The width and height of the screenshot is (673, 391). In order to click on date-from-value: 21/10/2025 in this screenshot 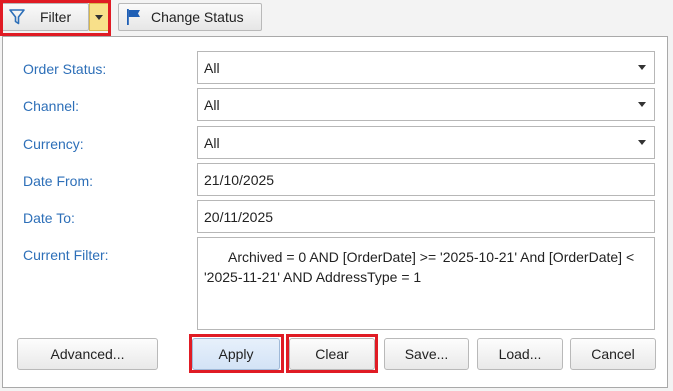, I will do `click(239, 179)`.